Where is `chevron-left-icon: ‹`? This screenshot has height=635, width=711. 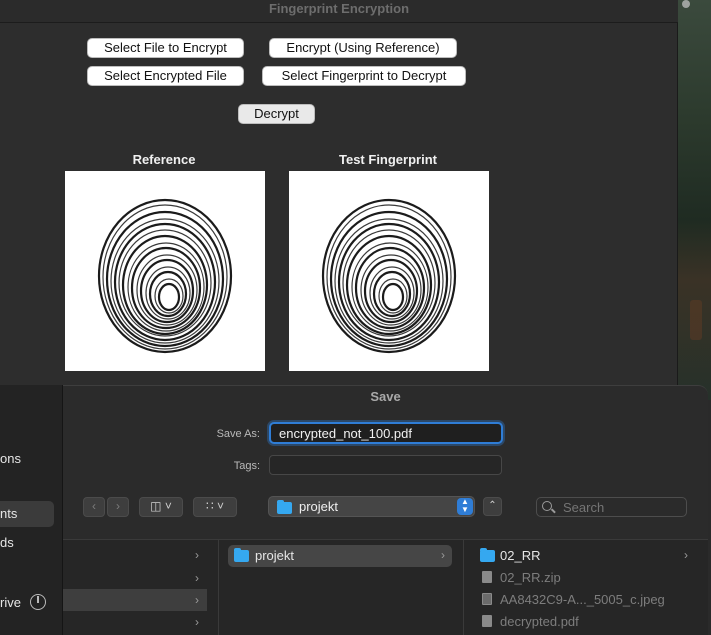 chevron-left-icon: ‹ is located at coordinates (94, 507).